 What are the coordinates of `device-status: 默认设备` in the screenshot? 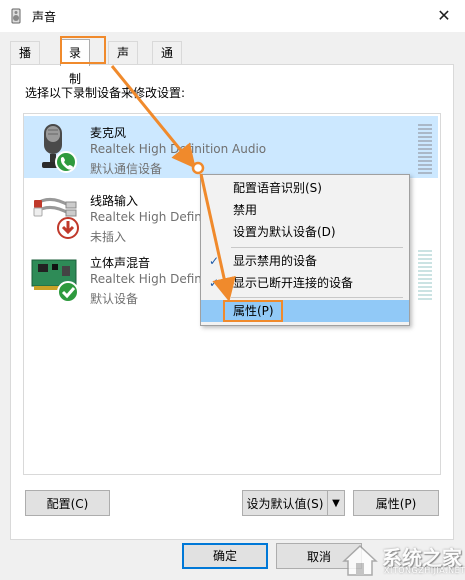 It's located at (114, 299).